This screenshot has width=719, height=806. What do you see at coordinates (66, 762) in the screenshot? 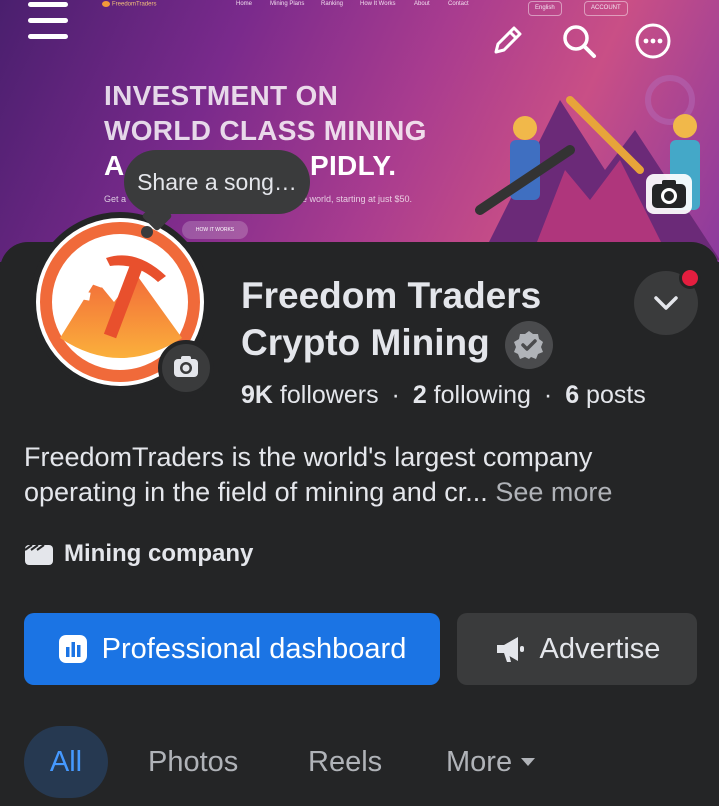
I see `tab-all: All` at bounding box center [66, 762].